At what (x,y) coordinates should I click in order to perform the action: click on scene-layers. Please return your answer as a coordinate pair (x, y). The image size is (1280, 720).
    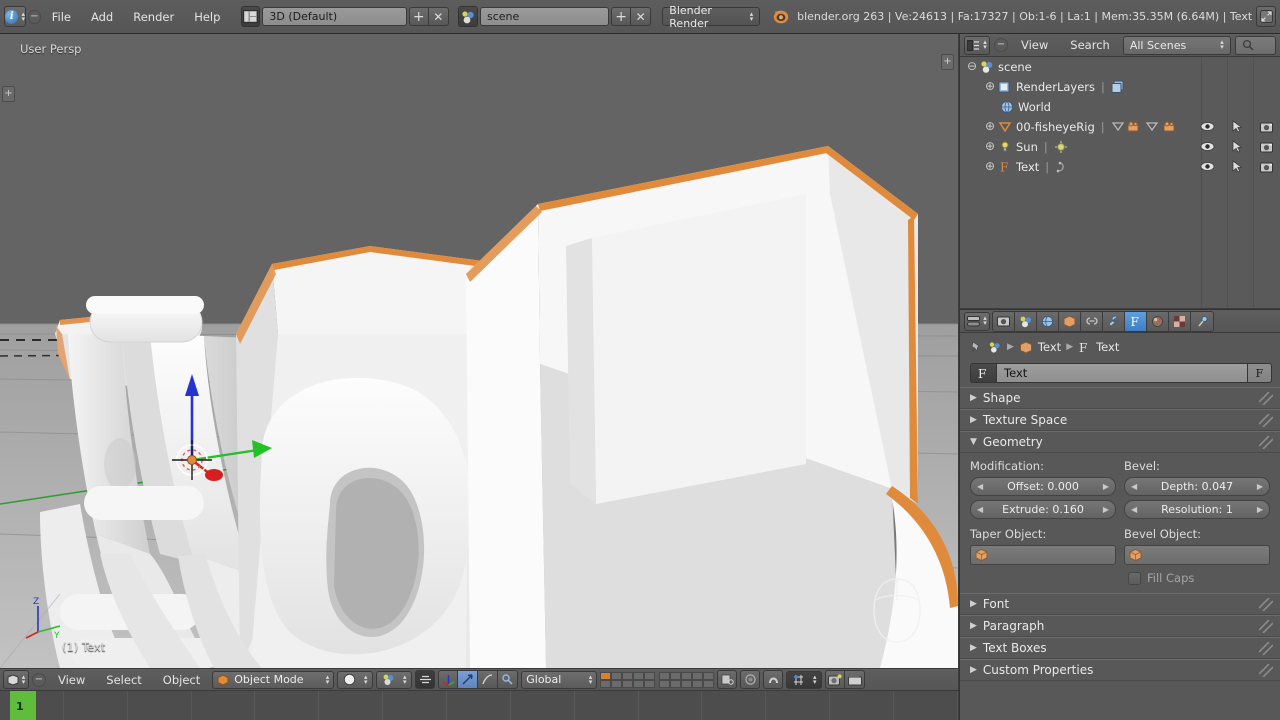
    Looking at the image, I should click on (657, 679).